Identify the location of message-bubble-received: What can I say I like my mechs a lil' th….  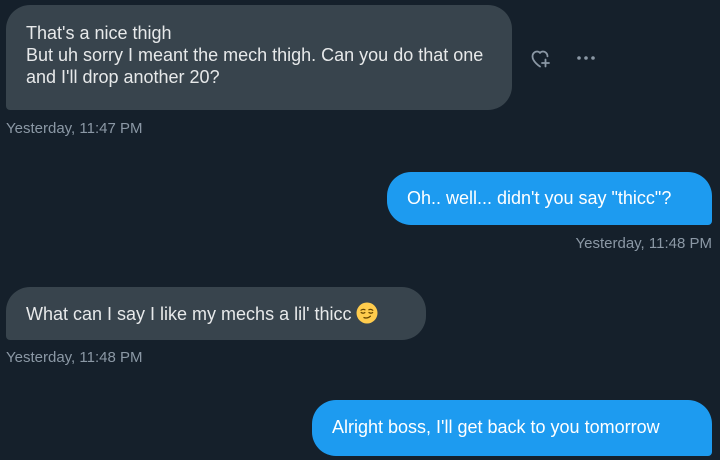
(216, 313).